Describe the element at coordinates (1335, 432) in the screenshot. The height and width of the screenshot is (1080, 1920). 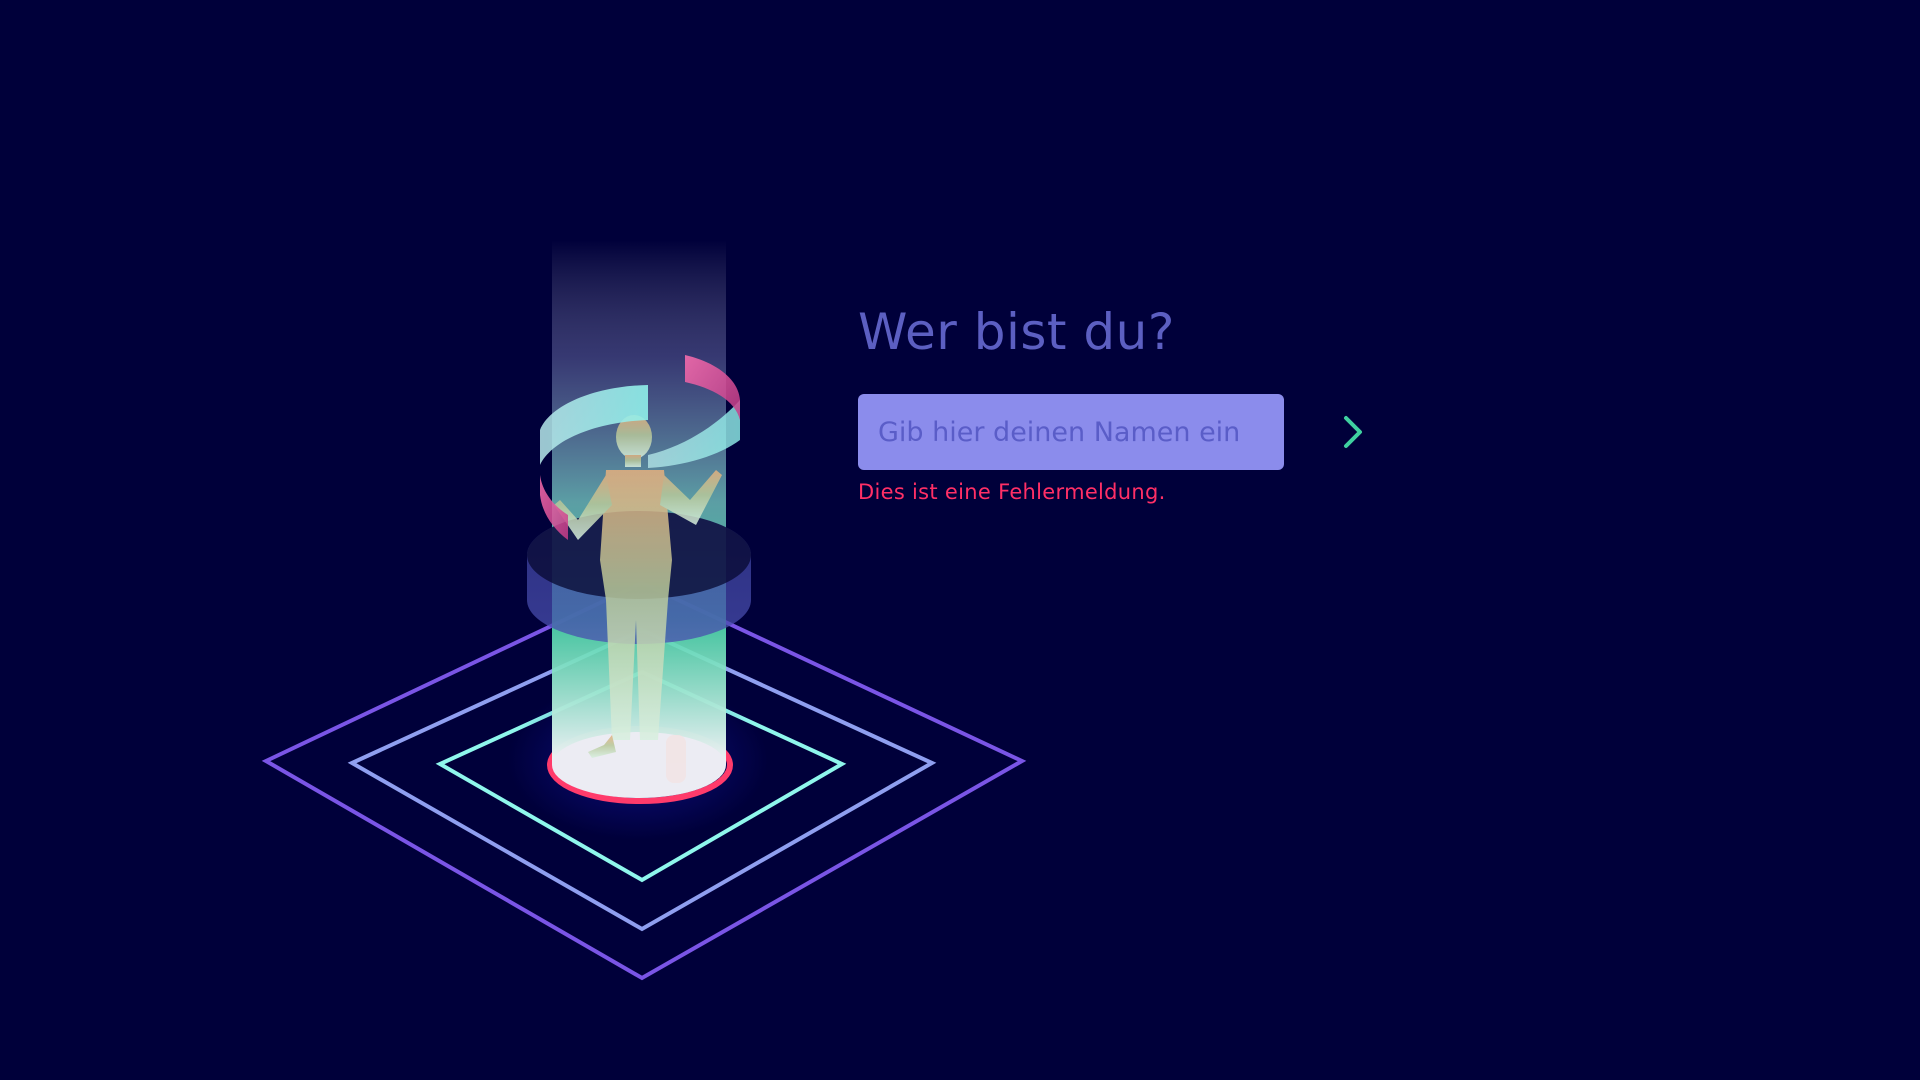
I see `arrow-right-icon` at that location.